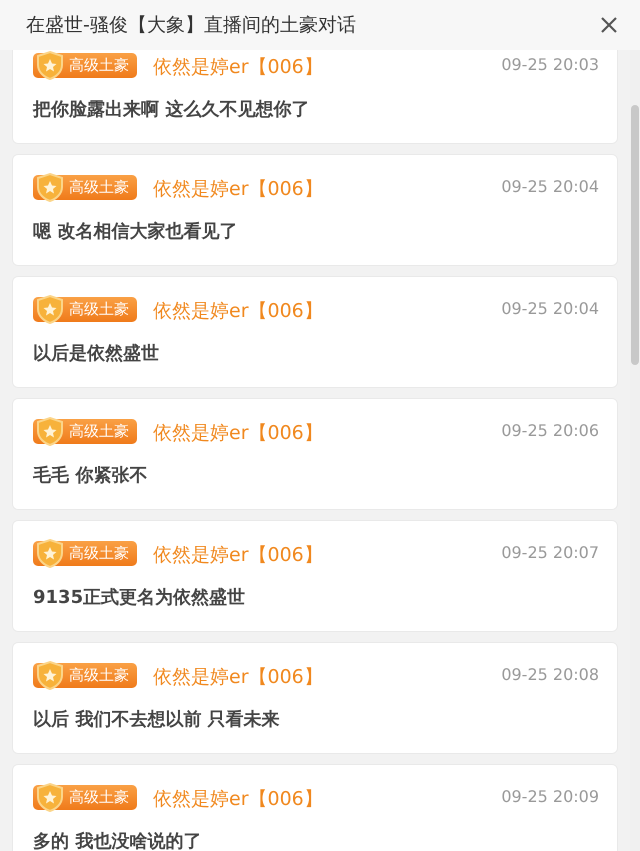  What do you see at coordinates (550, 431) in the screenshot?
I see `timestamp: 09-25 20:06` at bounding box center [550, 431].